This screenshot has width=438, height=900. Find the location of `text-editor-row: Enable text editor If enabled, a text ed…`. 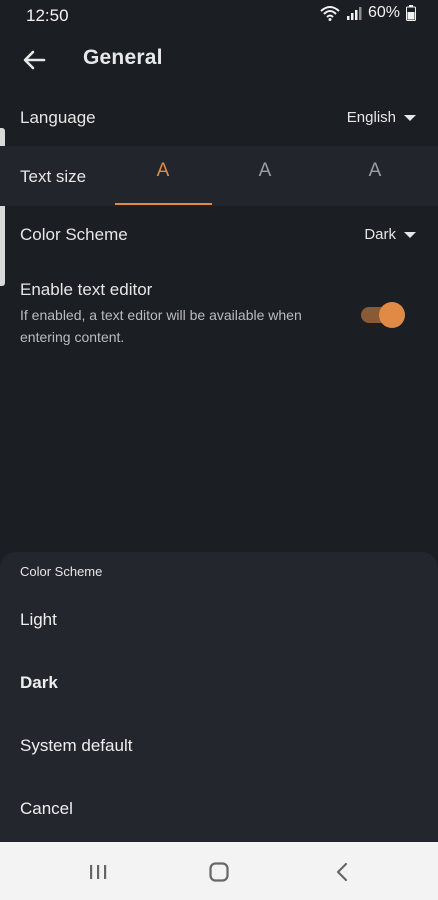

text-editor-row: Enable text editor If enabled, a text ed… is located at coordinates (219, 310).